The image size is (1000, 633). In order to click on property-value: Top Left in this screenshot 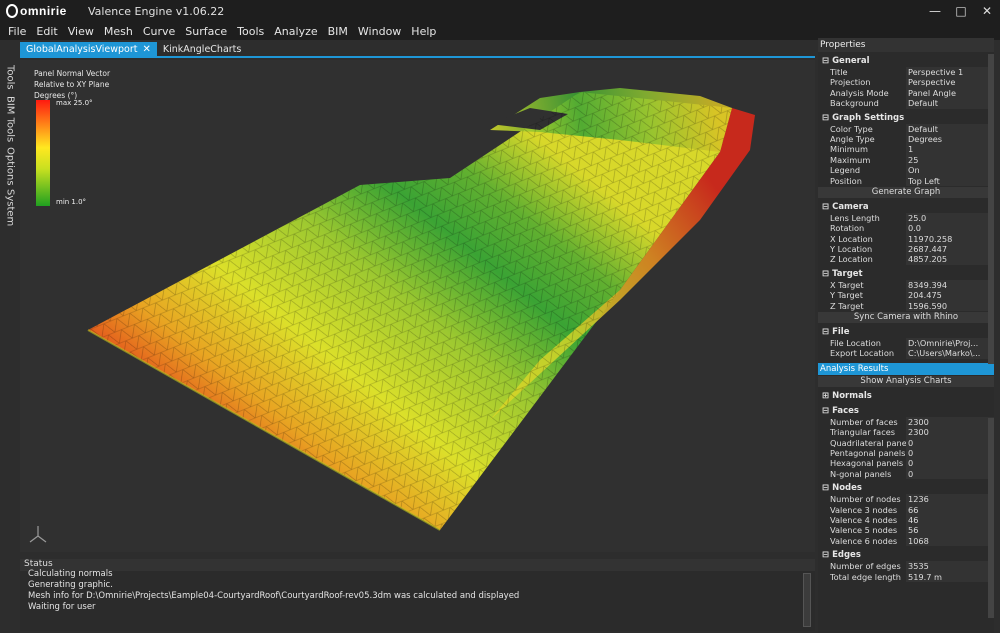, I will do `click(950, 180)`.